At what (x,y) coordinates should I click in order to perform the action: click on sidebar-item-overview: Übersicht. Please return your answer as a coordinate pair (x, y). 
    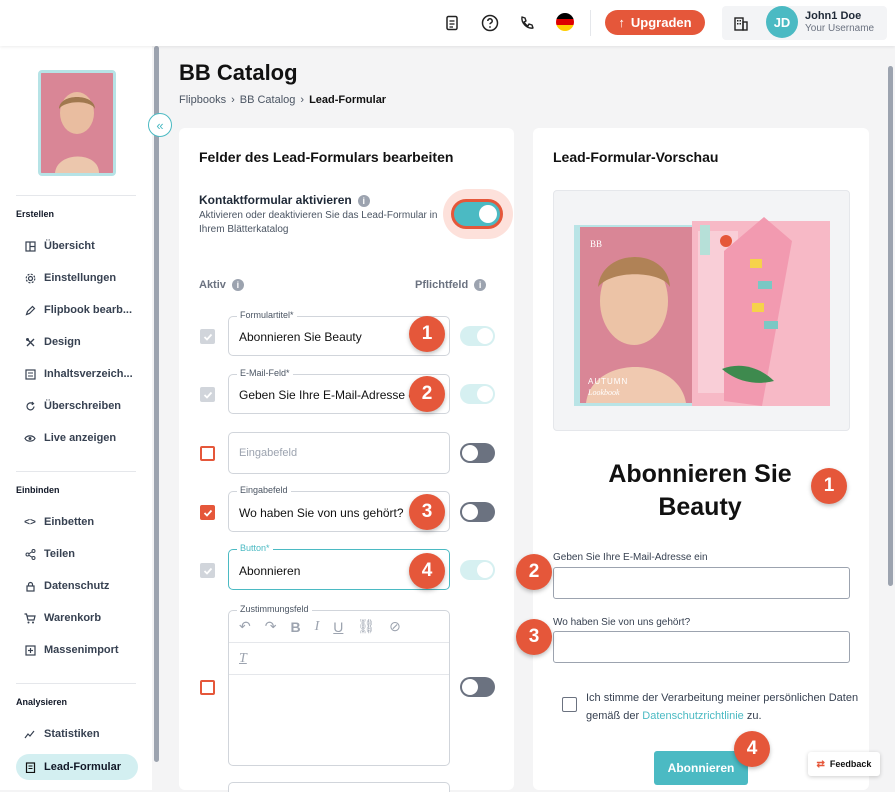
    Looking at the image, I should click on (77, 246).